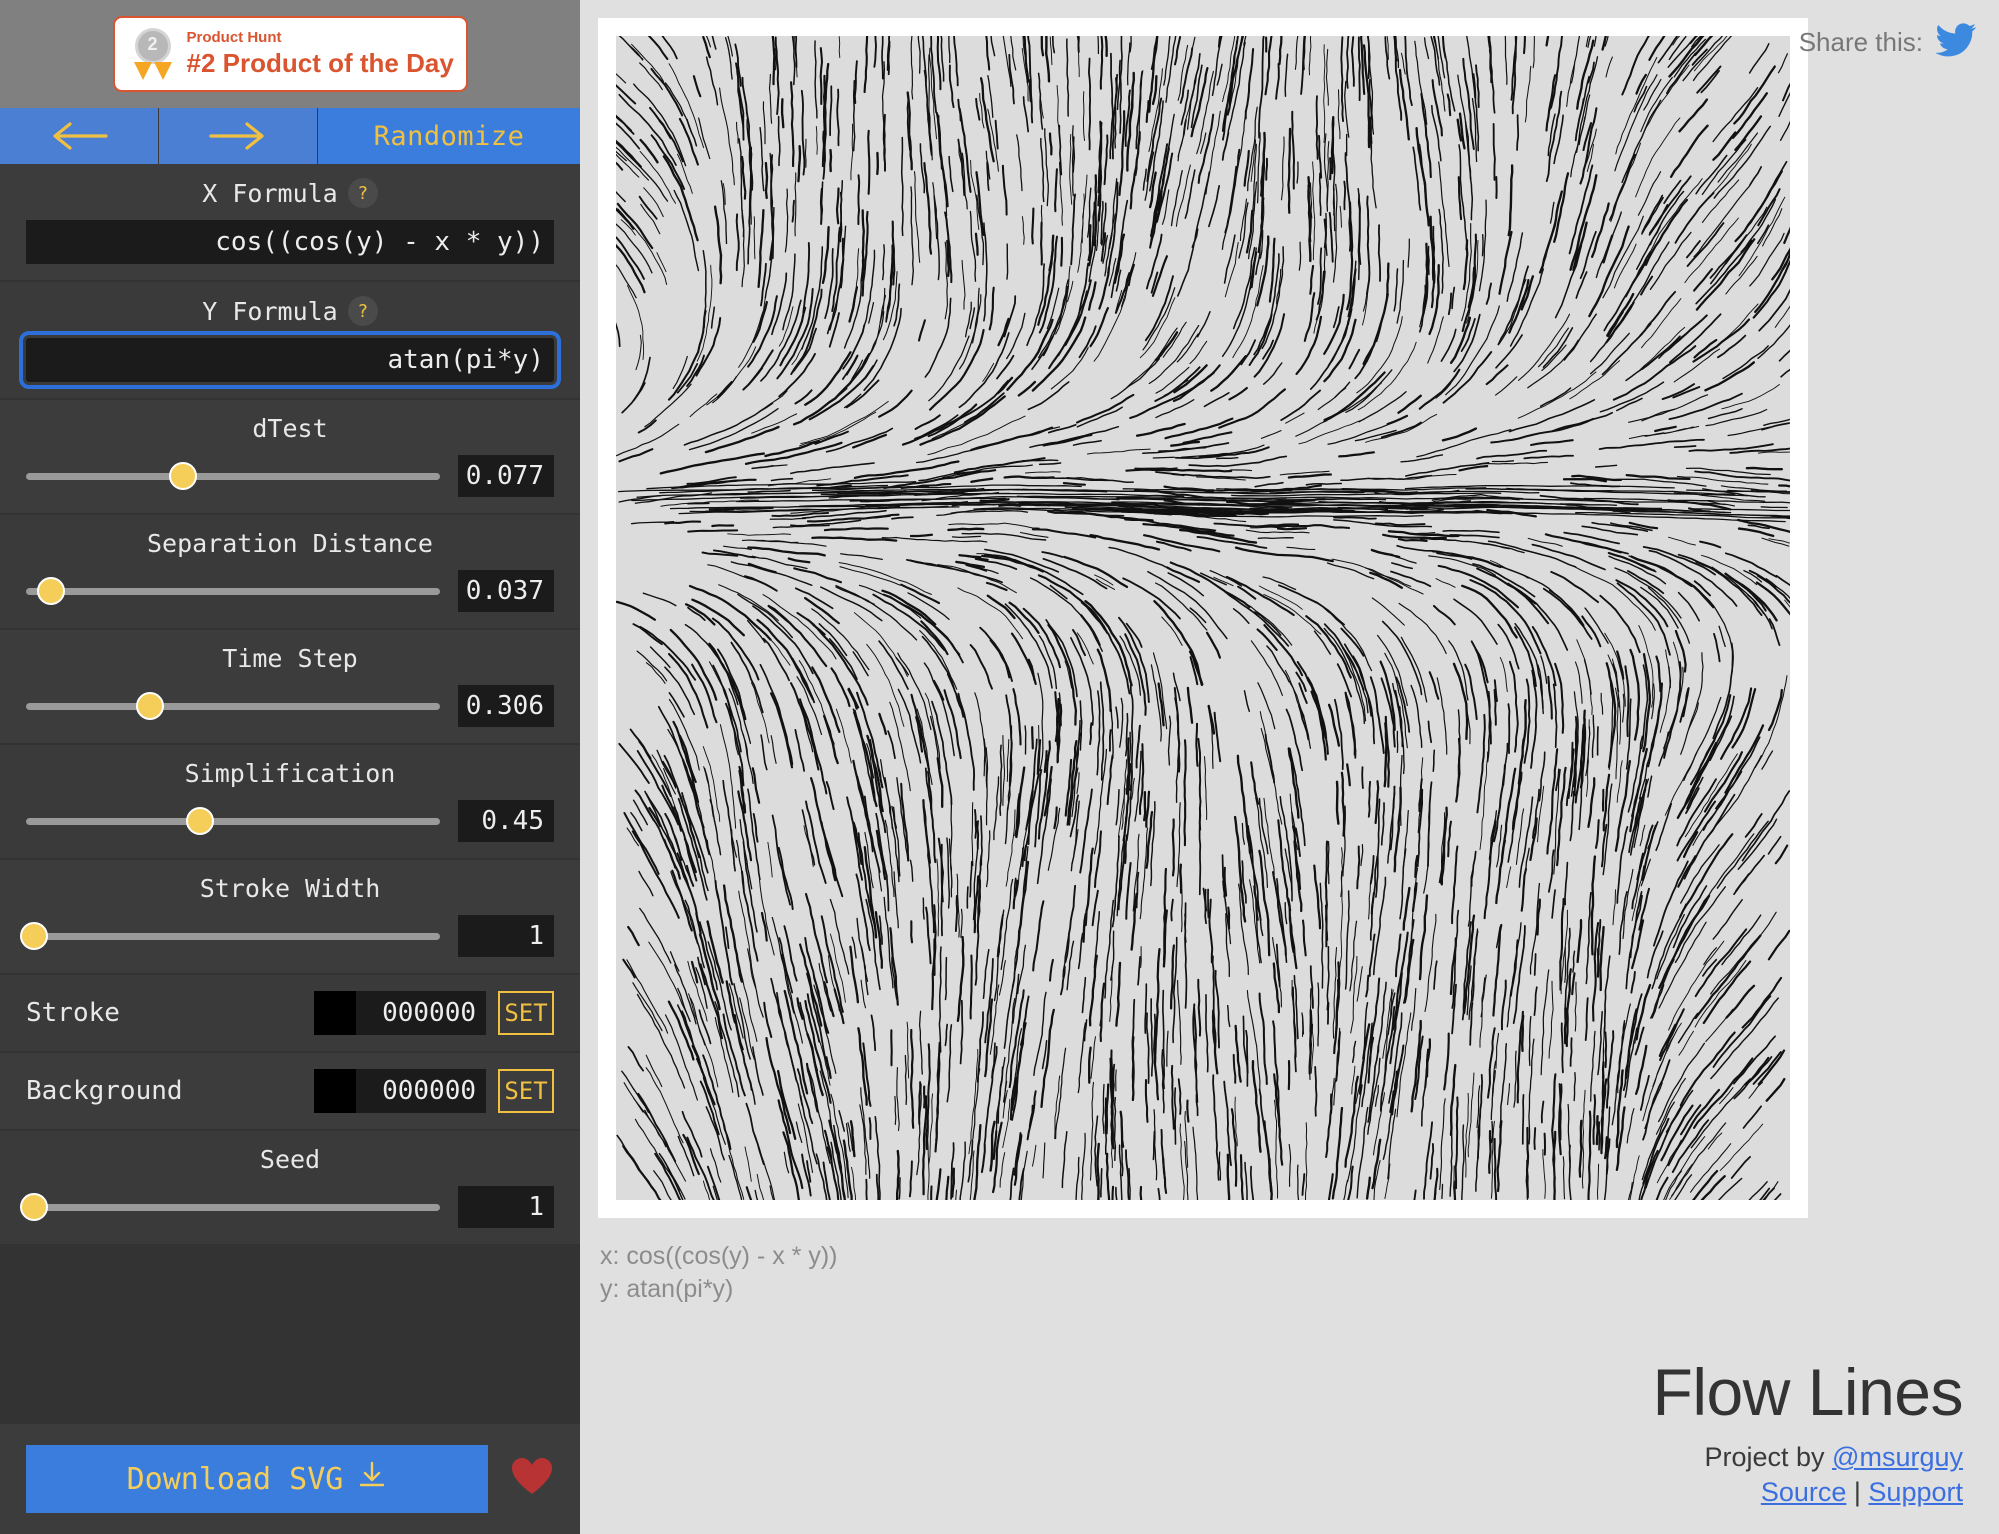  What do you see at coordinates (290, 888) in the screenshot?
I see `stroke-width-label: Stroke Width` at bounding box center [290, 888].